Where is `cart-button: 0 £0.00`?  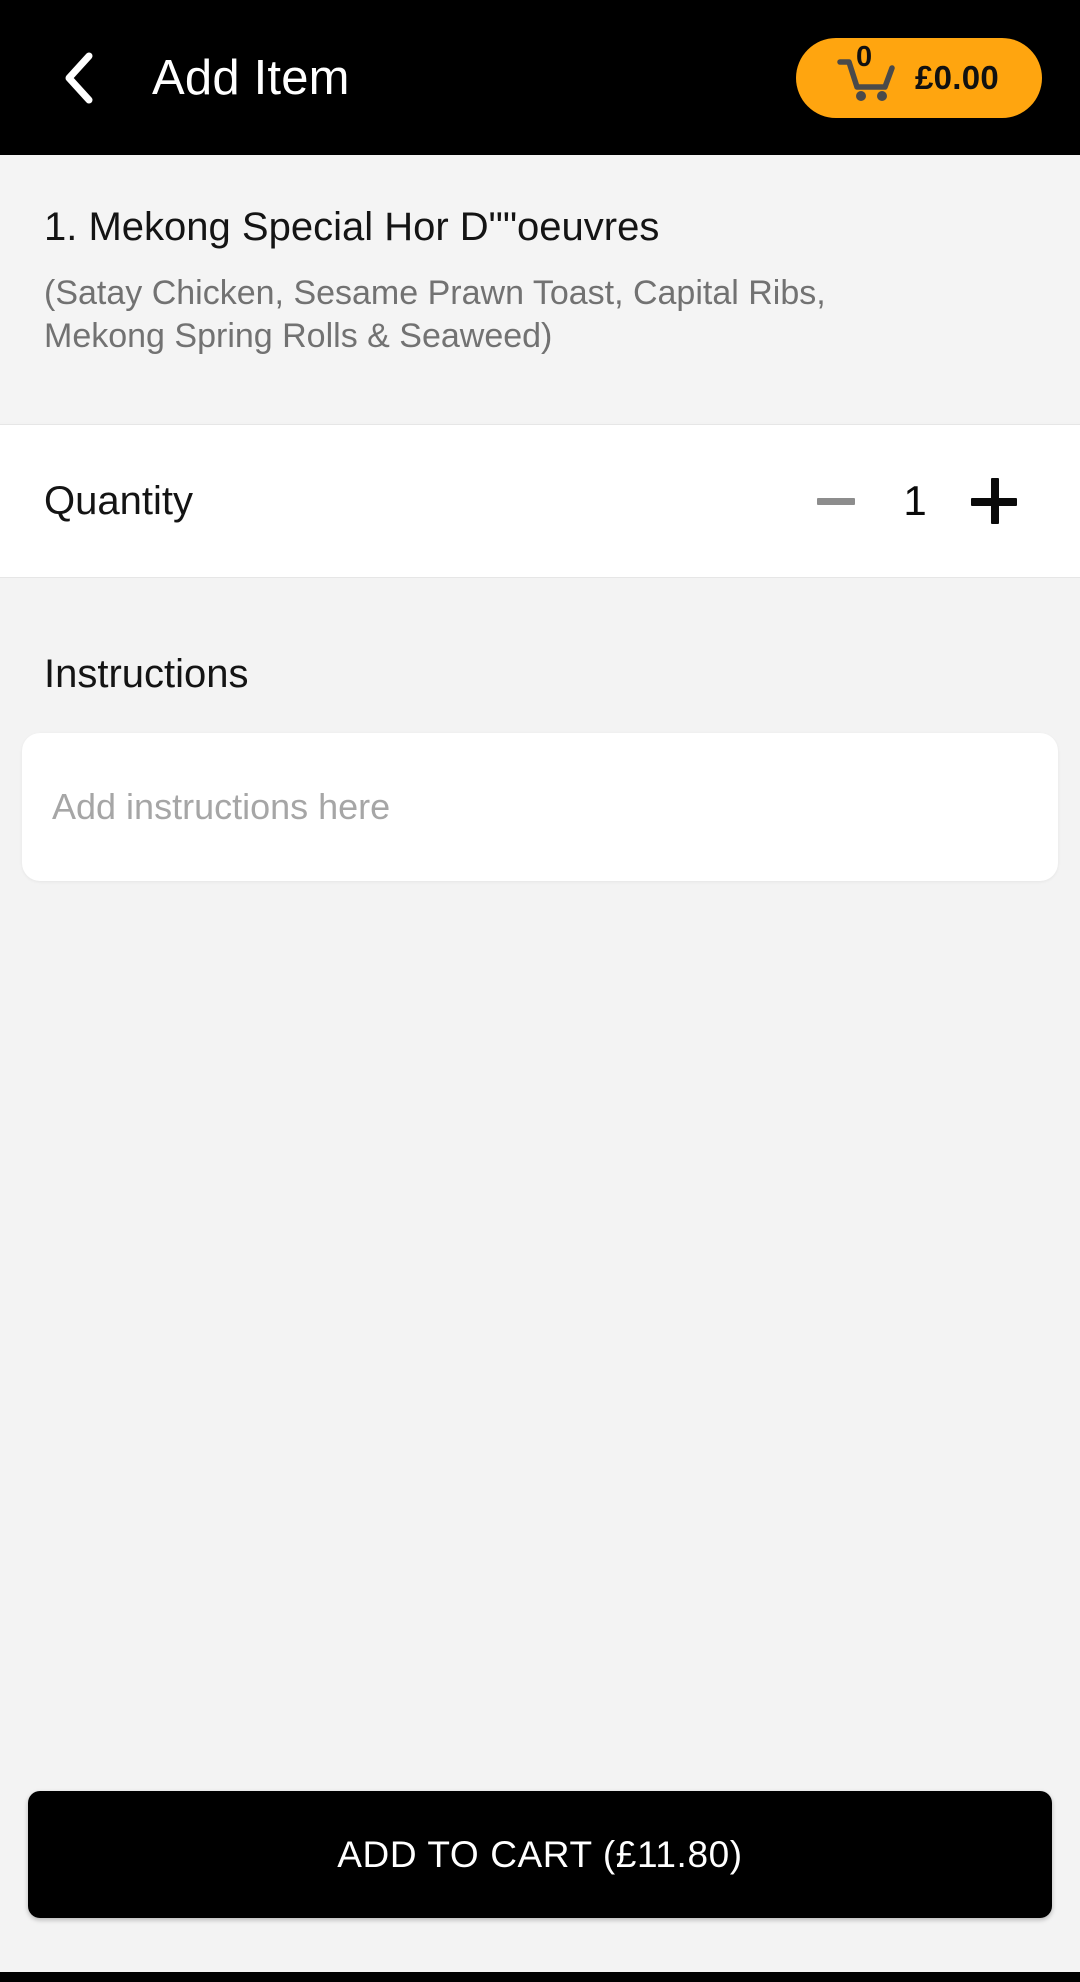
cart-button: 0 £0.00 is located at coordinates (919, 77).